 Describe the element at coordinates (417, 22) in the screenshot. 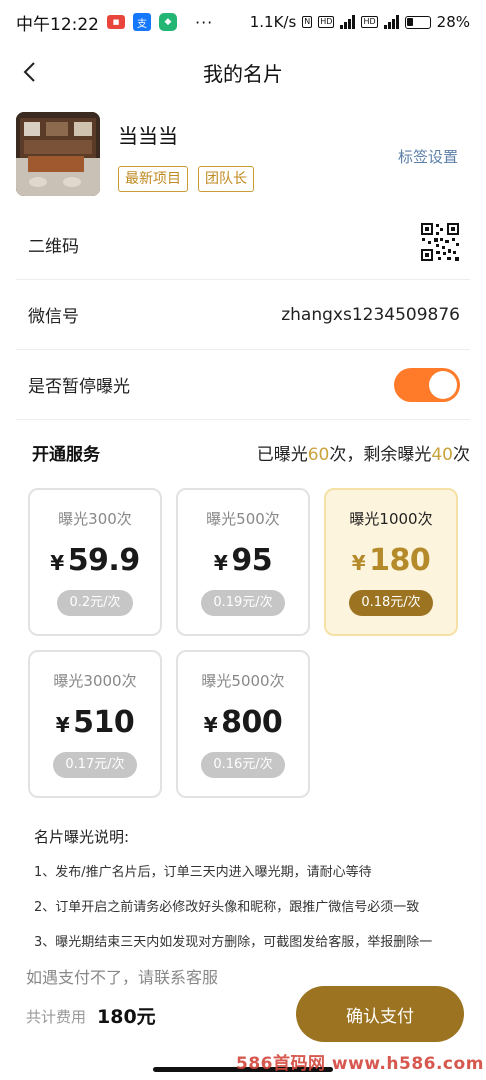

I see `battery-icon` at that location.